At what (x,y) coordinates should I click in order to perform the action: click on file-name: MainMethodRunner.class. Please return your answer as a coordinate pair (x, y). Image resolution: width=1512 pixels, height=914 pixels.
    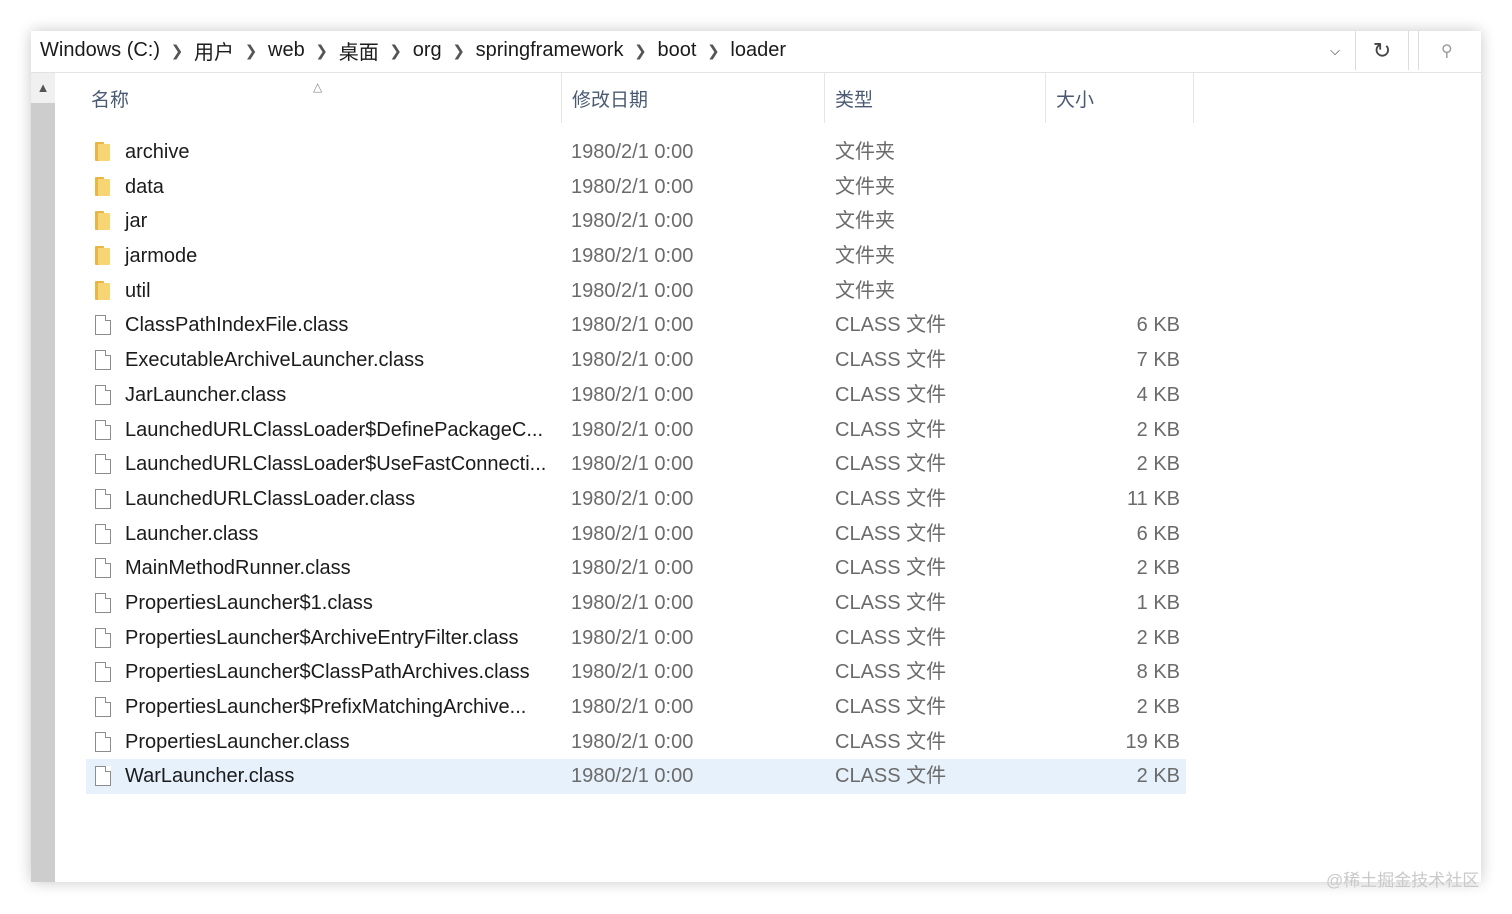
    Looking at the image, I should click on (238, 568).